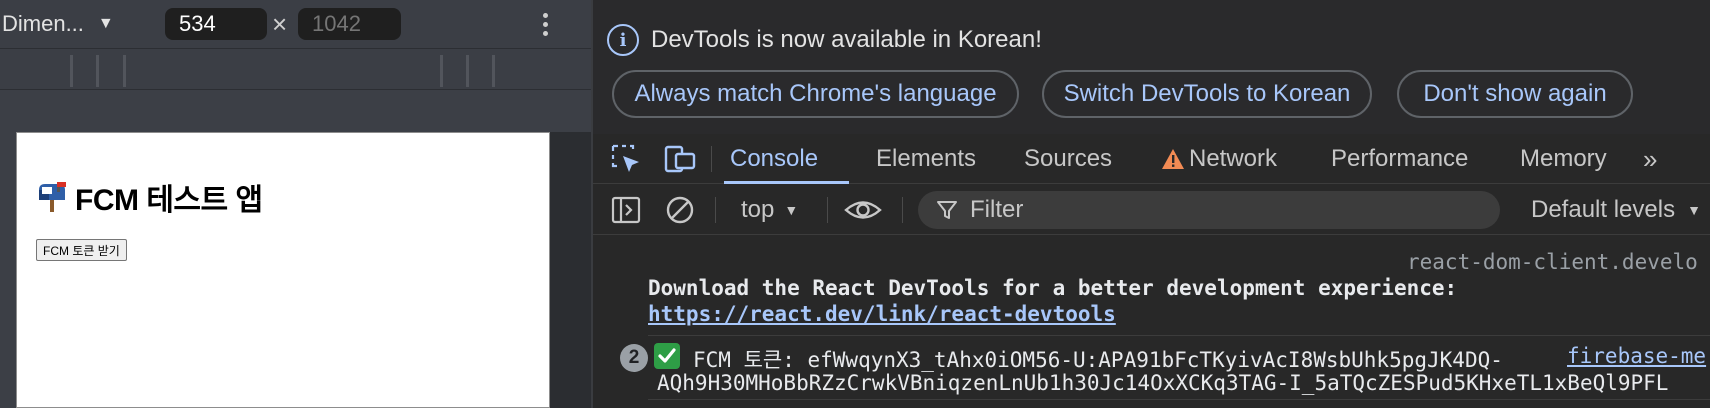 The width and height of the screenshot is (1710, 408). I want to click on device-toggle-icon, so click(680, 159).